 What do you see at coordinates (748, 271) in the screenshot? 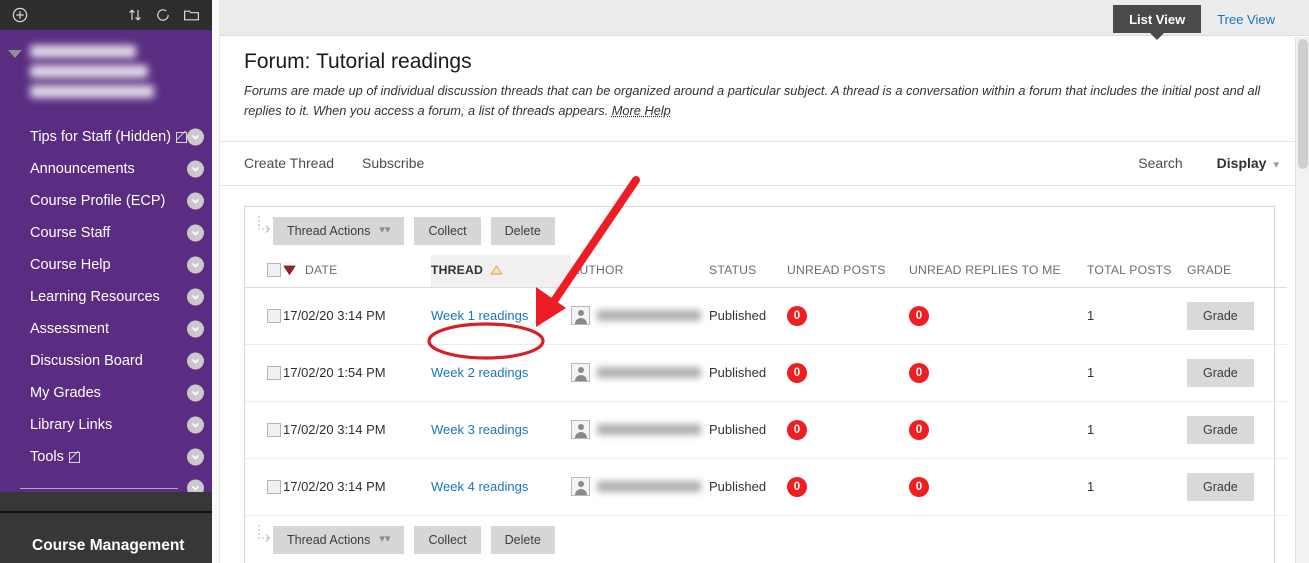
I see `column-header-status: STATUS` at bounding box center [748, 271].